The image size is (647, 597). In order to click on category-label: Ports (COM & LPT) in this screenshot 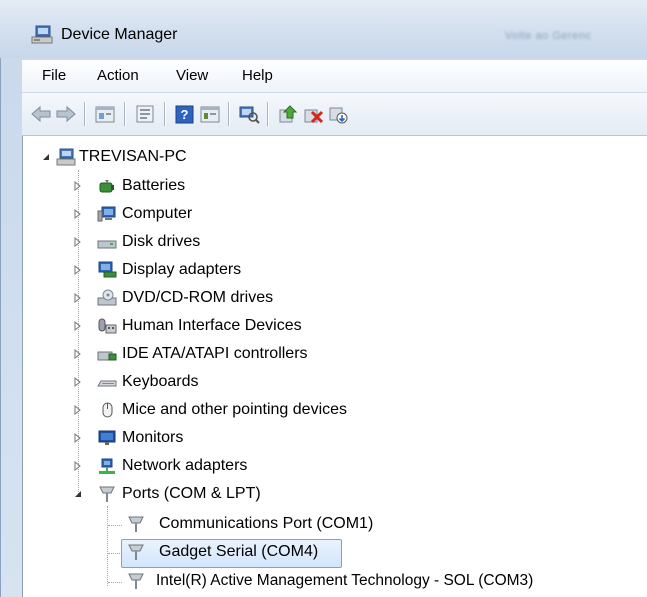, I will do `click(191, 493)`.